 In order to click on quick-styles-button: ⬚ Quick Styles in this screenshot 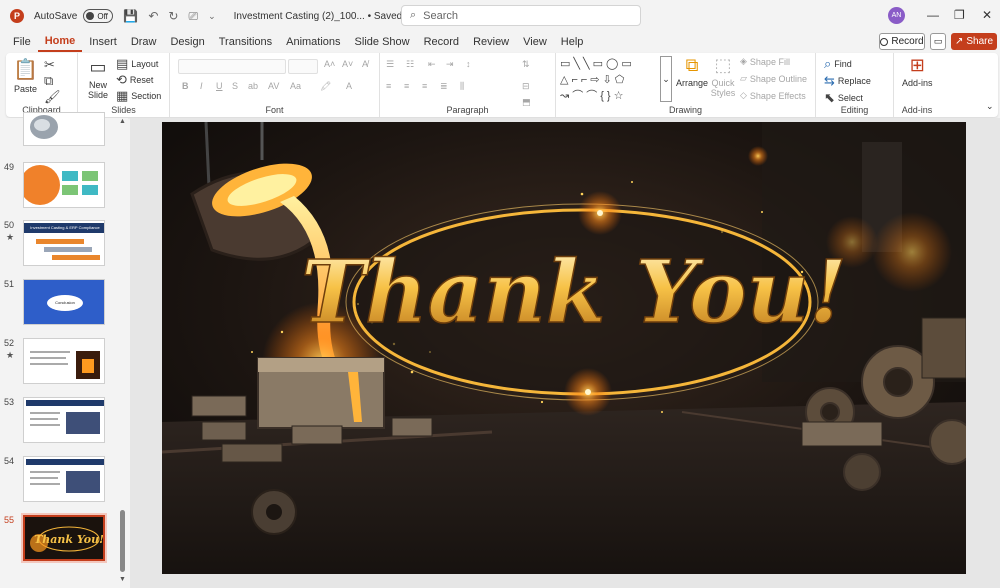, I will do `click(723, 76)`.